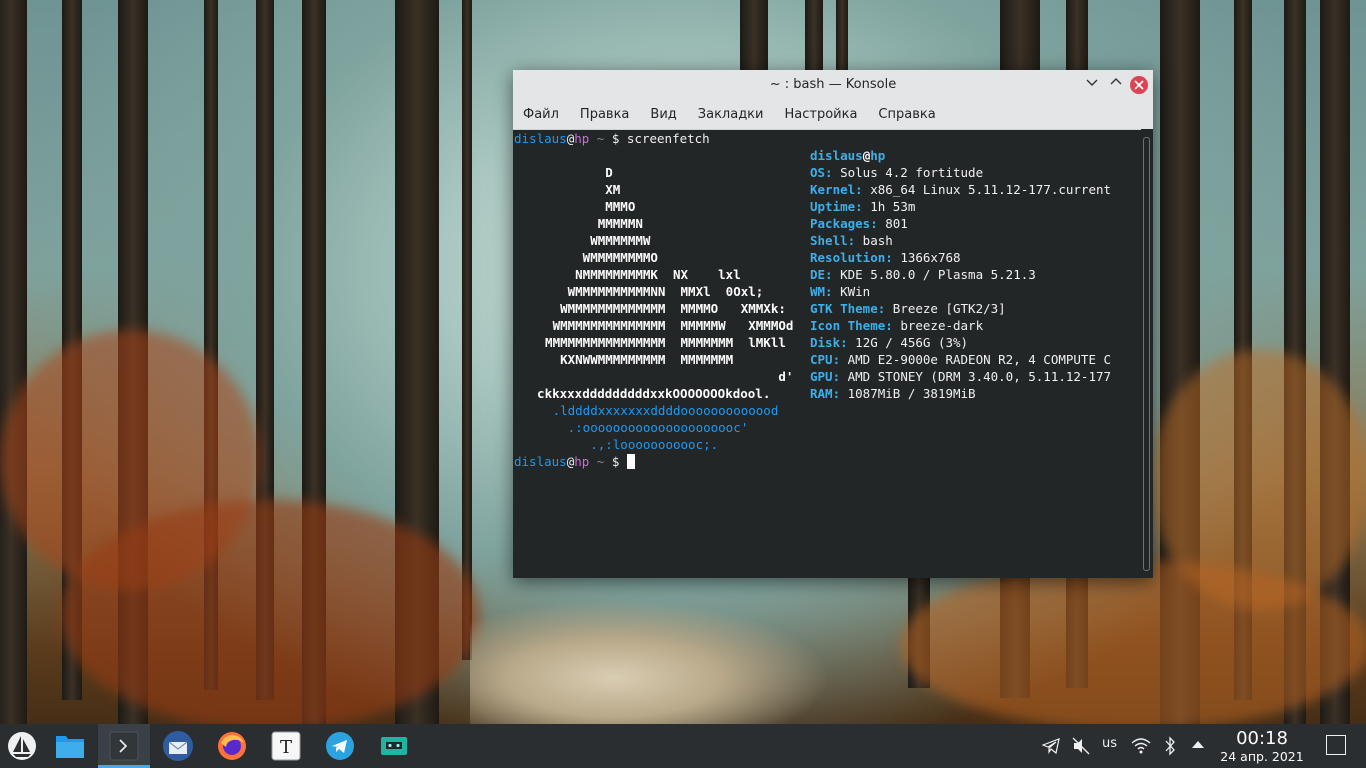  I want to click on logo-line: .,:looooooooooc;., so click(624, 444).